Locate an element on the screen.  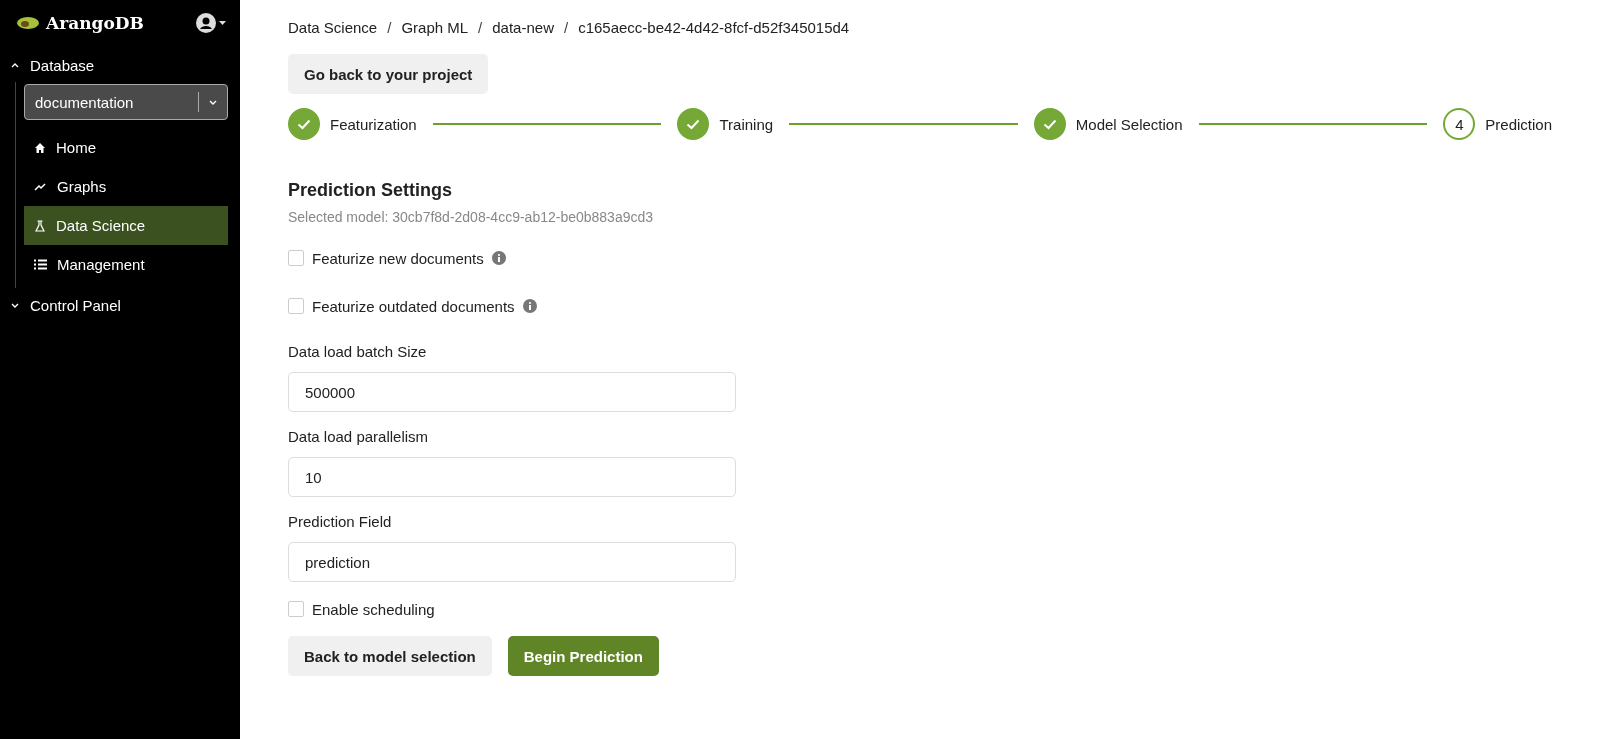
step-label: Prediction is located at coordinates (1518, 124).